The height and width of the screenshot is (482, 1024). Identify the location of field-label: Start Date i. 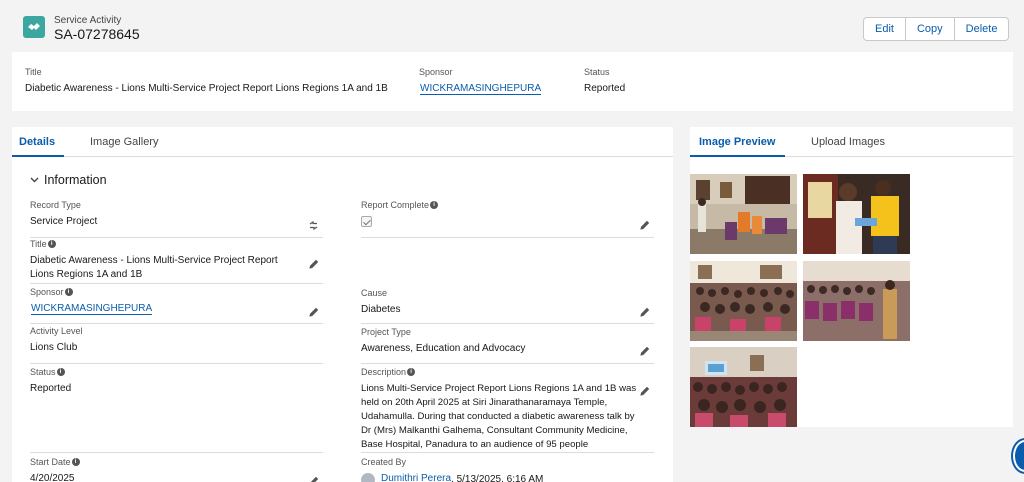
(176, 462).